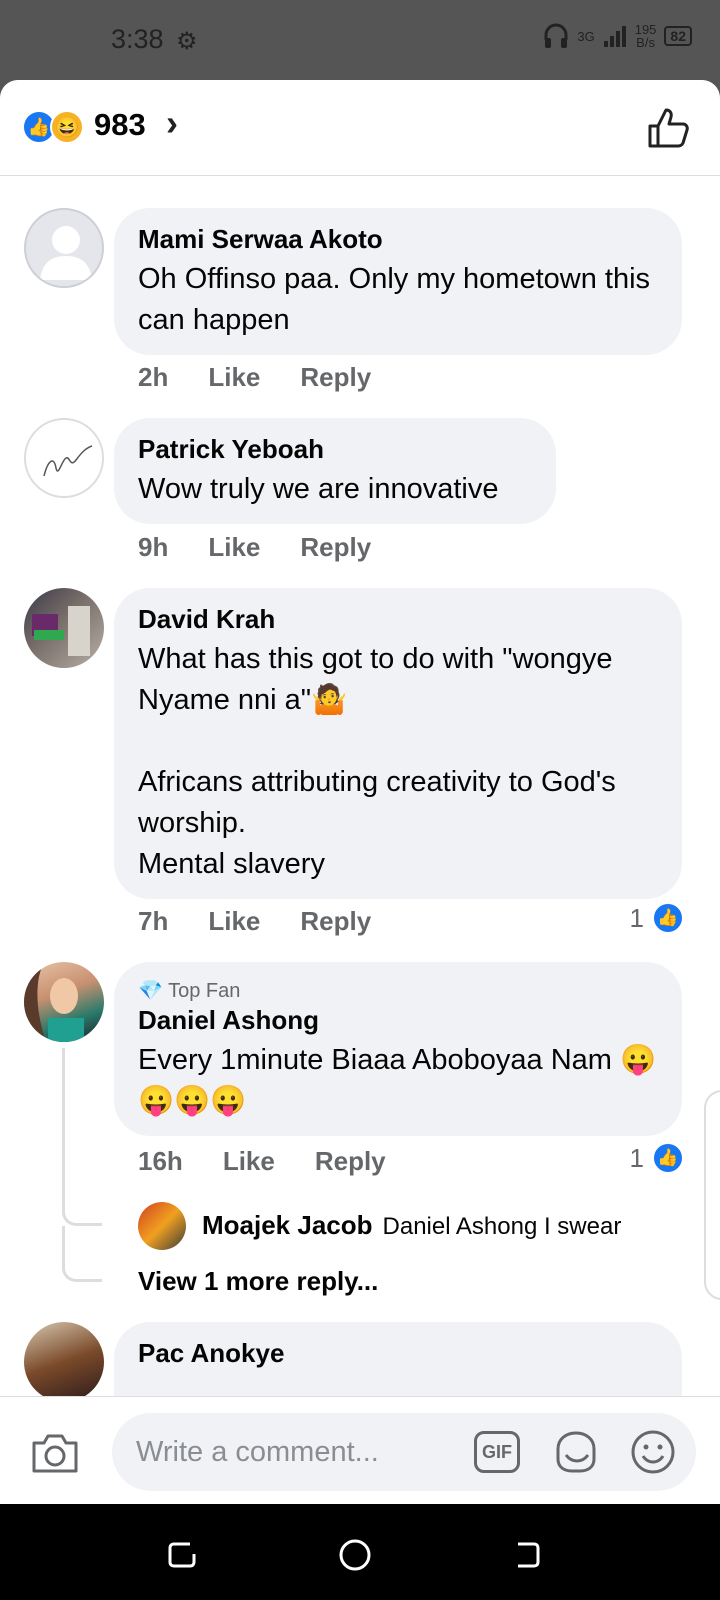  What do you see at coordinates (189, 991) in the screenshot?
I see `top-fan-badge: 💎 Top Fan` at bounding box center [189, 991].